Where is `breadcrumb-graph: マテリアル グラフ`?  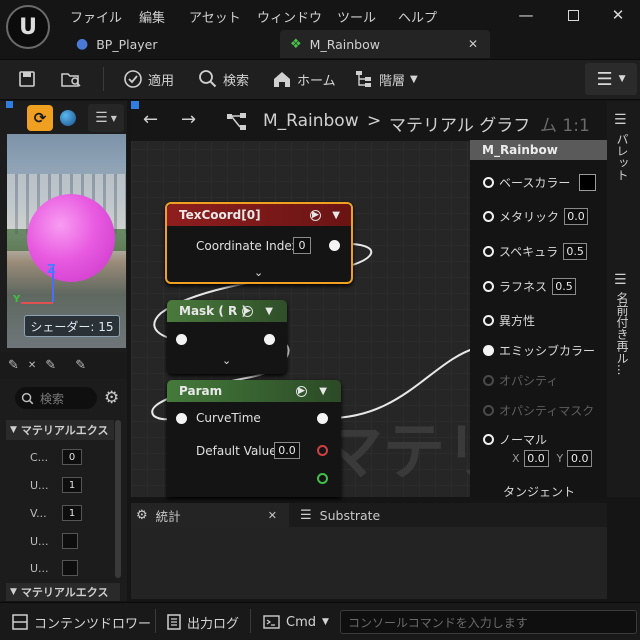 breadcrumb-graph: マテリアル グラフ is located at coordinates (459, 123).